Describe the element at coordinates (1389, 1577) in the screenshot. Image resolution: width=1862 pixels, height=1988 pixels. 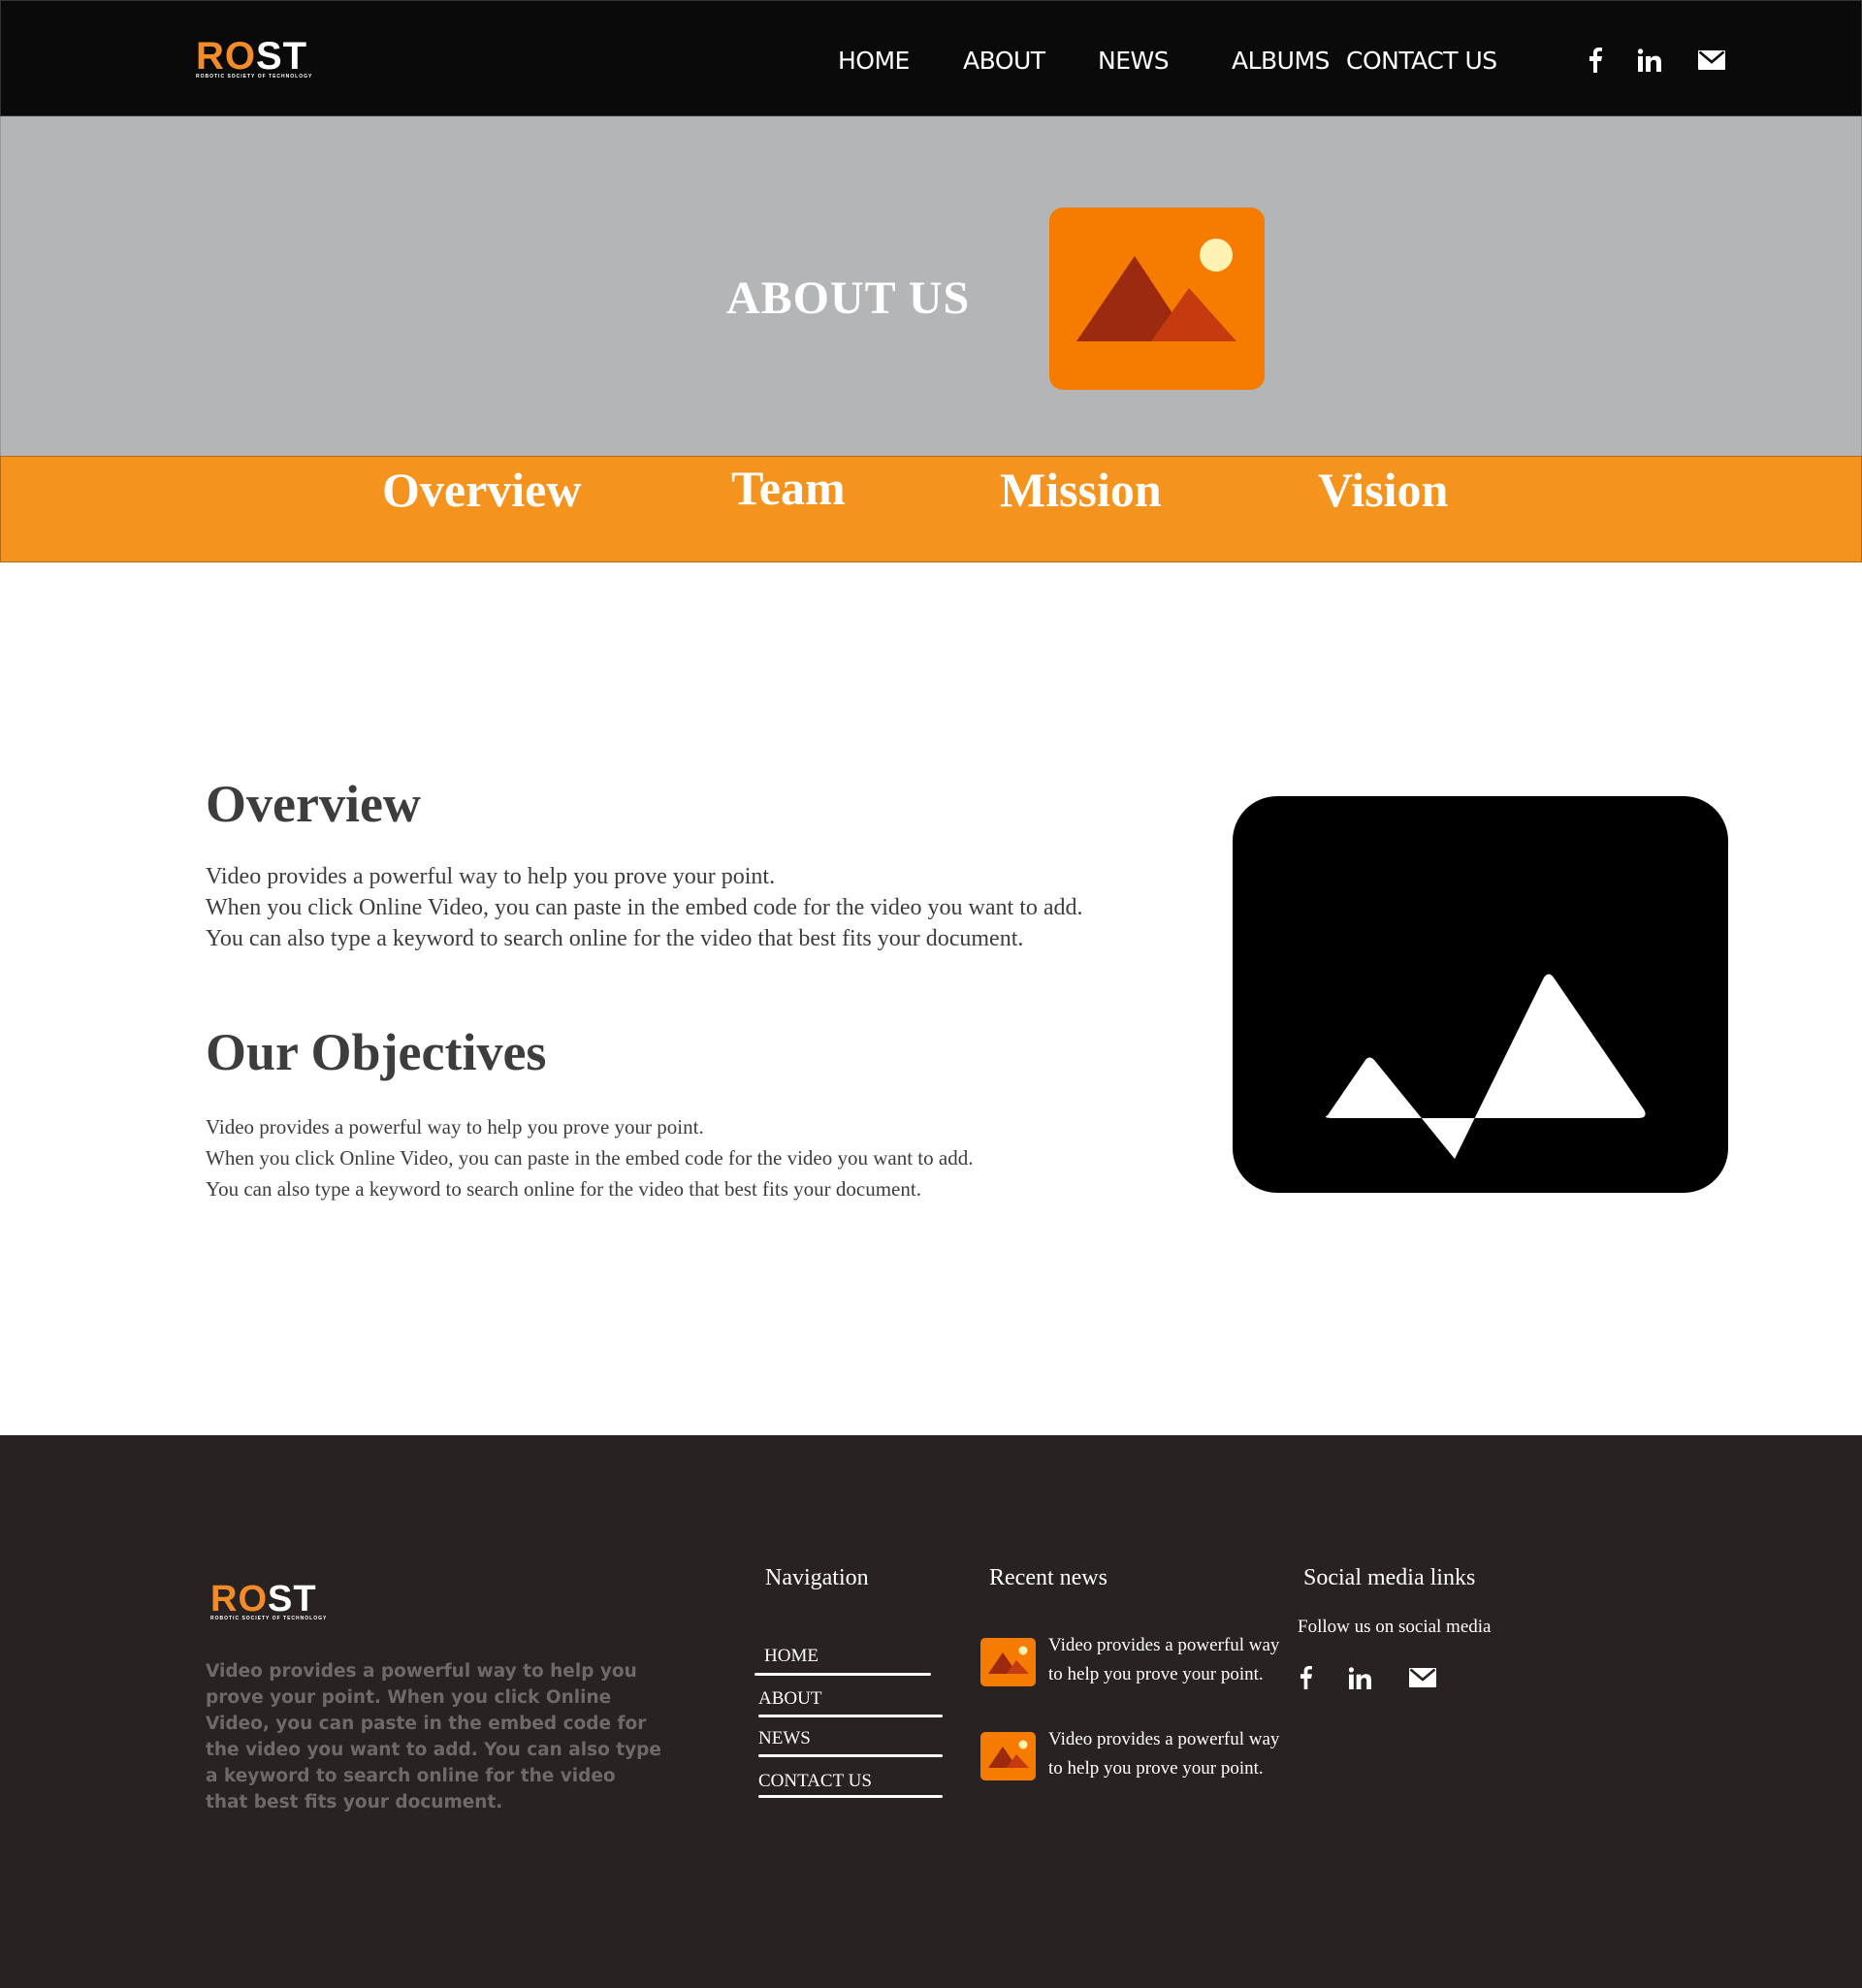
I see `footer-social-heading: Social media links` at that location.